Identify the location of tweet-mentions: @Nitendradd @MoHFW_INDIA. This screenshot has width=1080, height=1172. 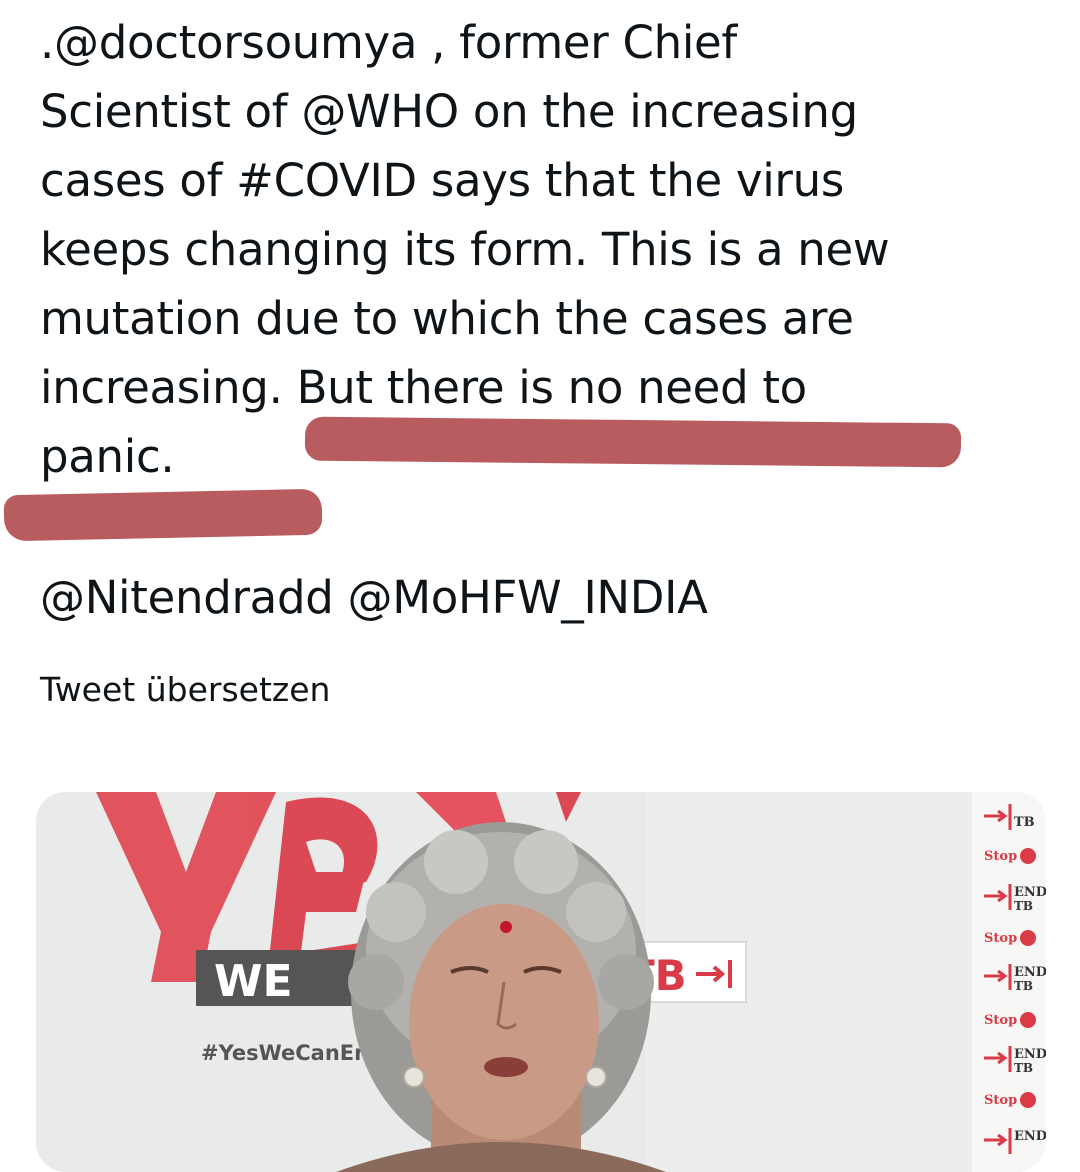
(374, 598).